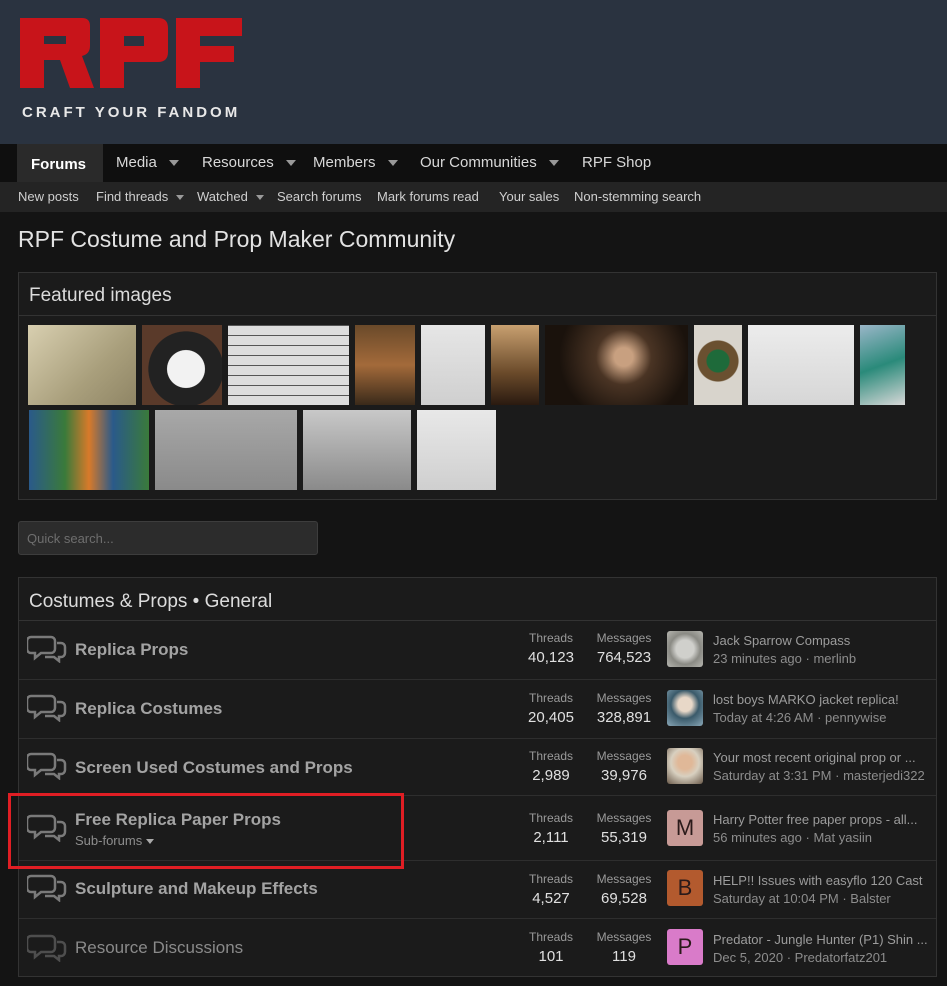  I want to click on featured-image-ornament, so click(718, 365).